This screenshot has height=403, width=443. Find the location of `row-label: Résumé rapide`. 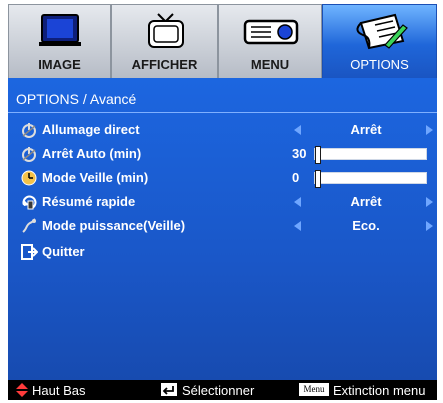

row-label: Résumé rapide is located at coordinates (89, 201).